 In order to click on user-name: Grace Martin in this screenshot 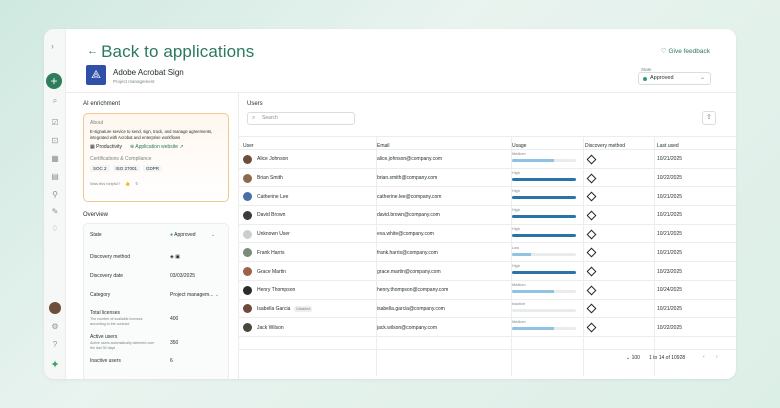, I will do `click(271, 271)`.